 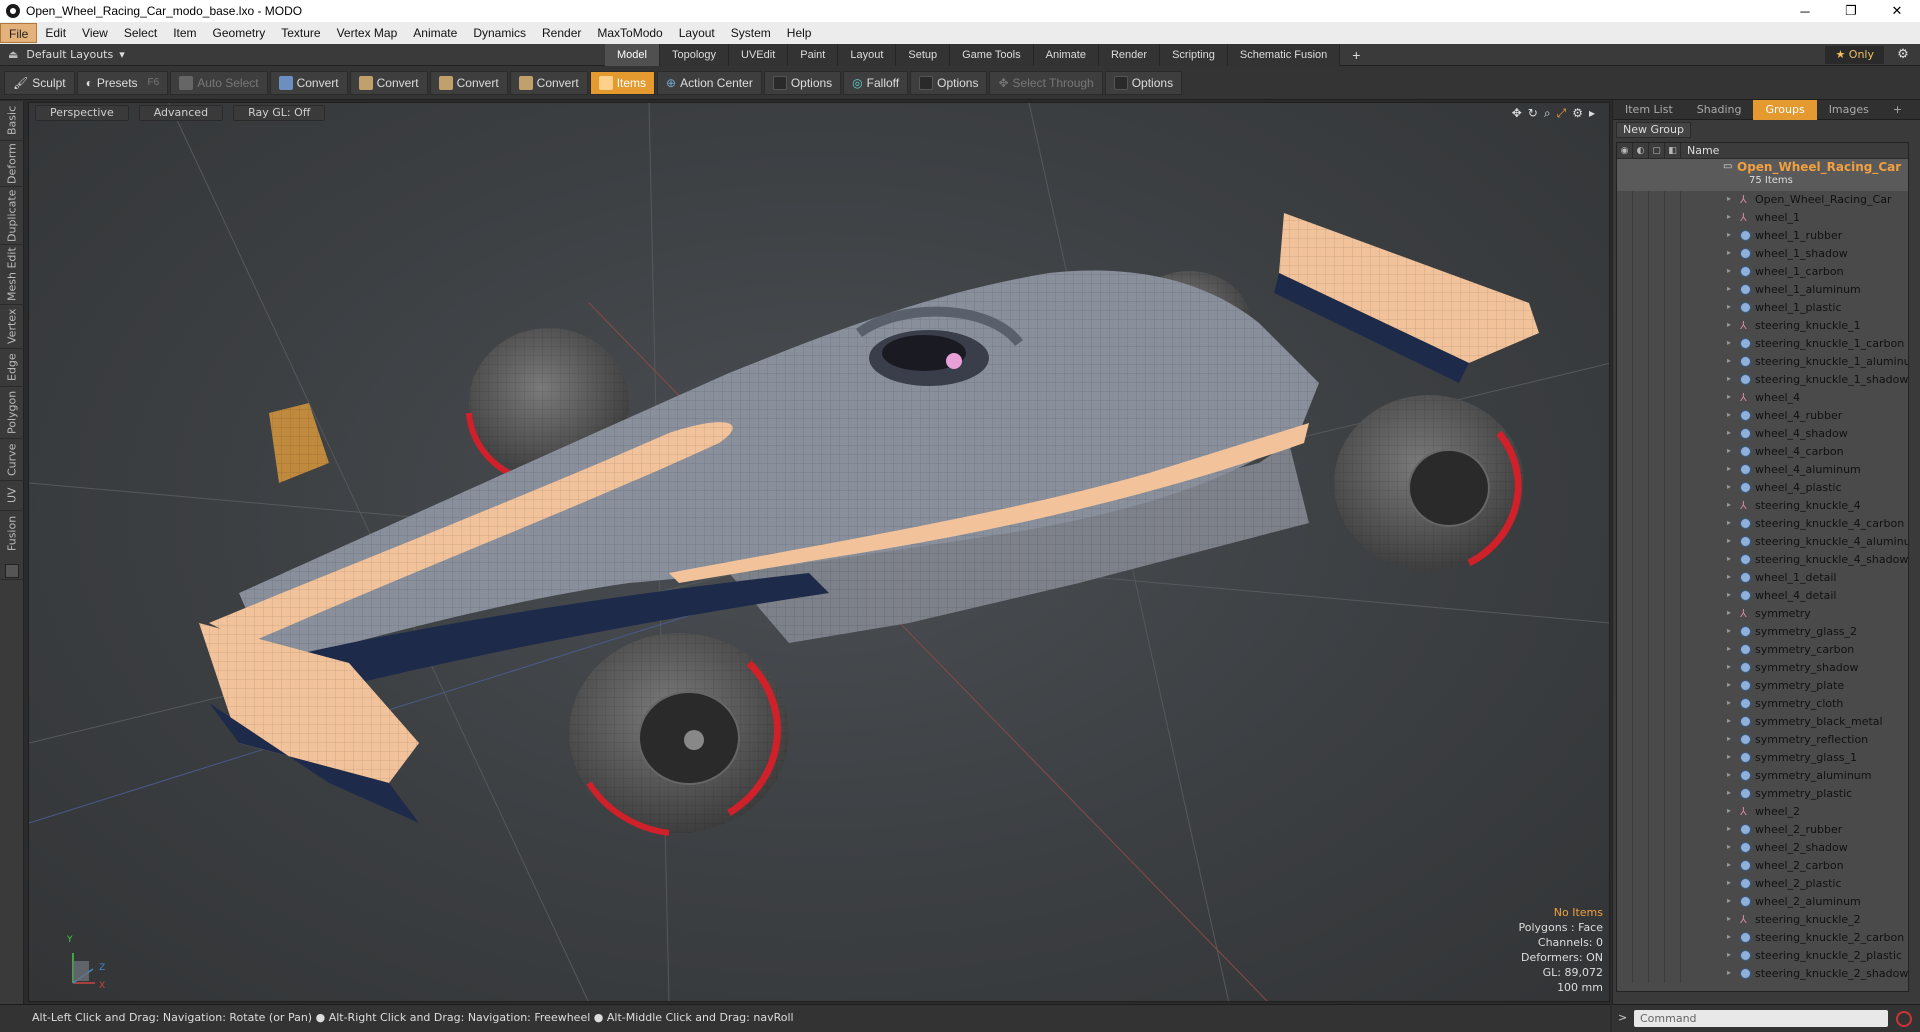 I want to click on menu-vertex-map: Vertex Map, so click(x=367, y=33).